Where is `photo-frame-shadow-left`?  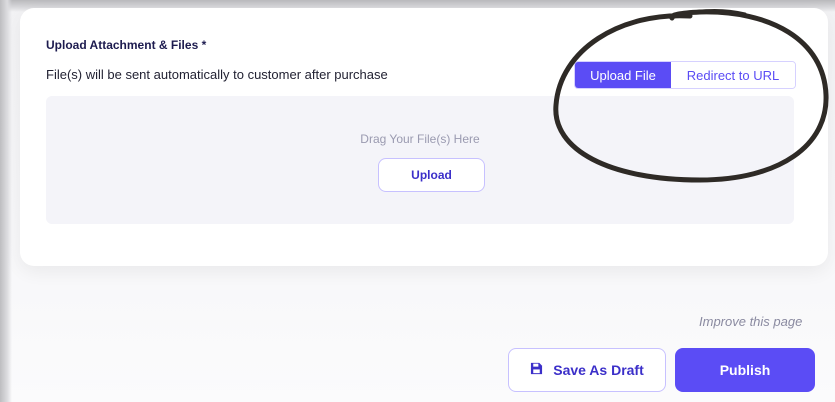 photo-frame-shadow-left is located at coordinates (6, 201).